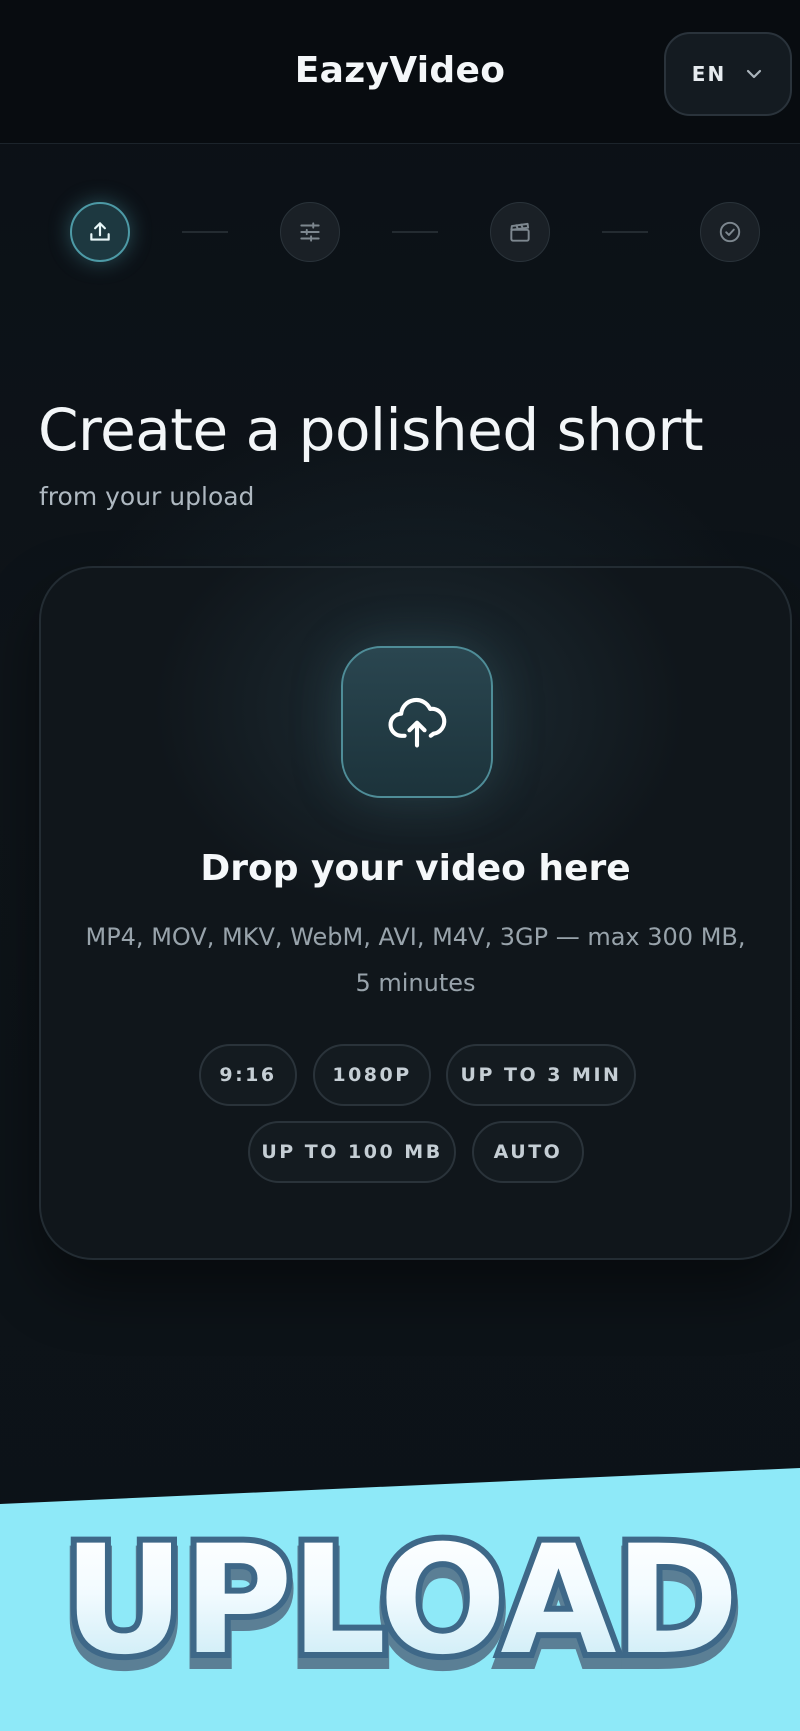  I want to click on clapperboard-icon, so click(520, 232).